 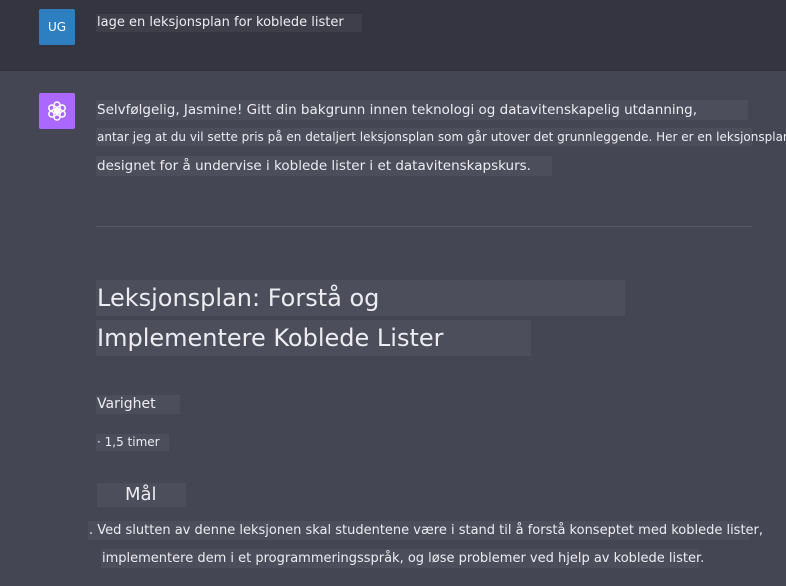 I want to click on user-avatar: UG, so click(x=57, y=27).